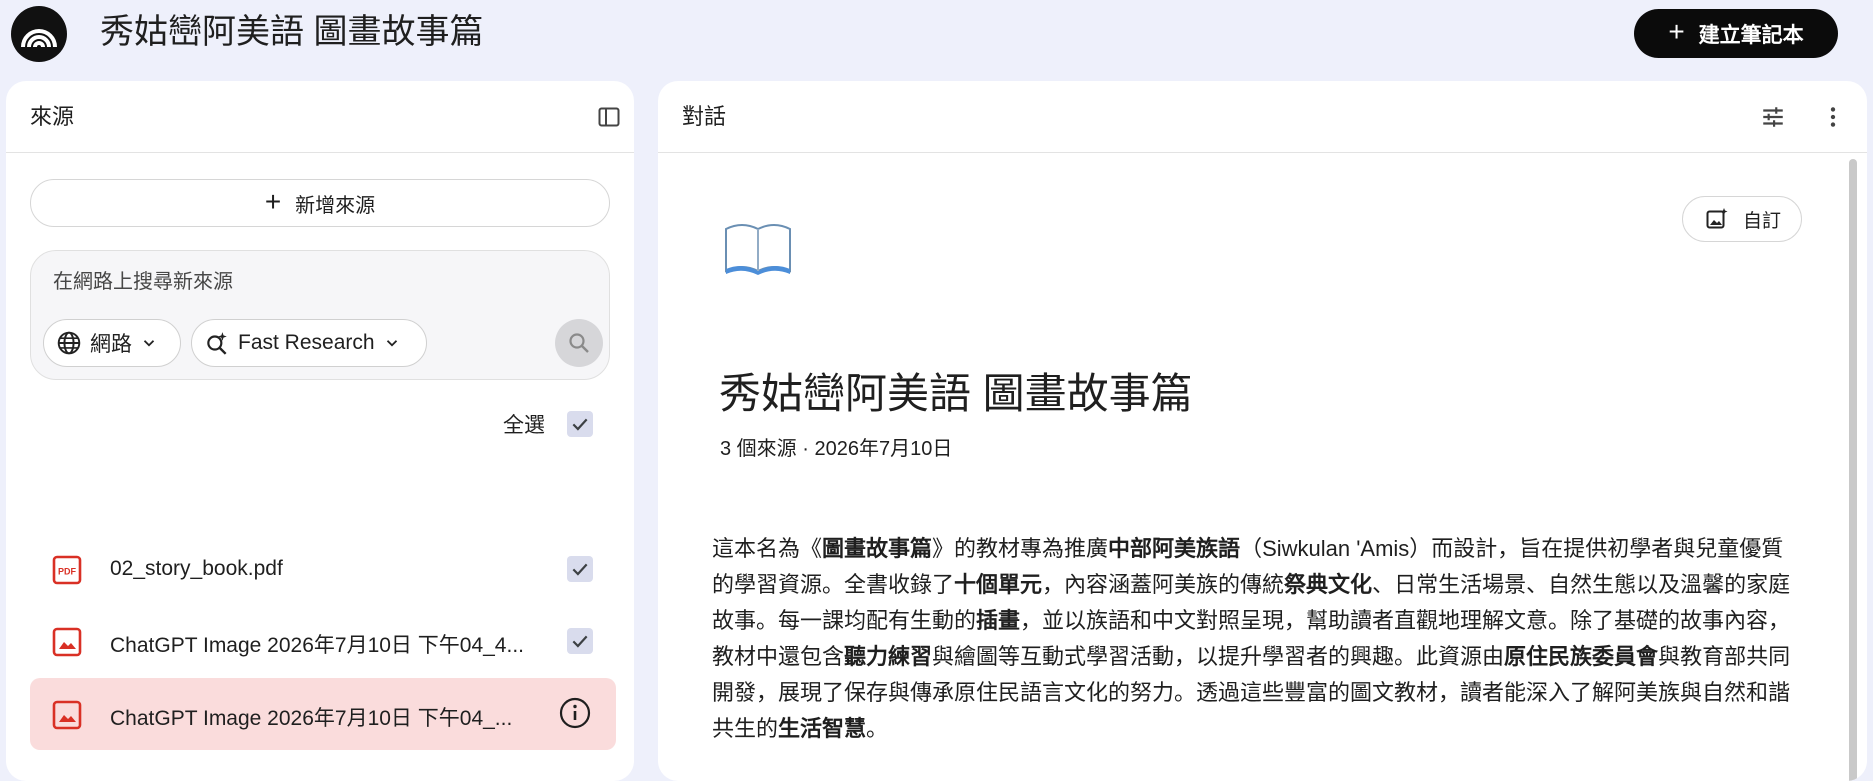  What do you see at coordinates (877, 548) in the screenshot?
I see `summary-bold-term: 圖畫故事篇` at bounding box center [877, 548].